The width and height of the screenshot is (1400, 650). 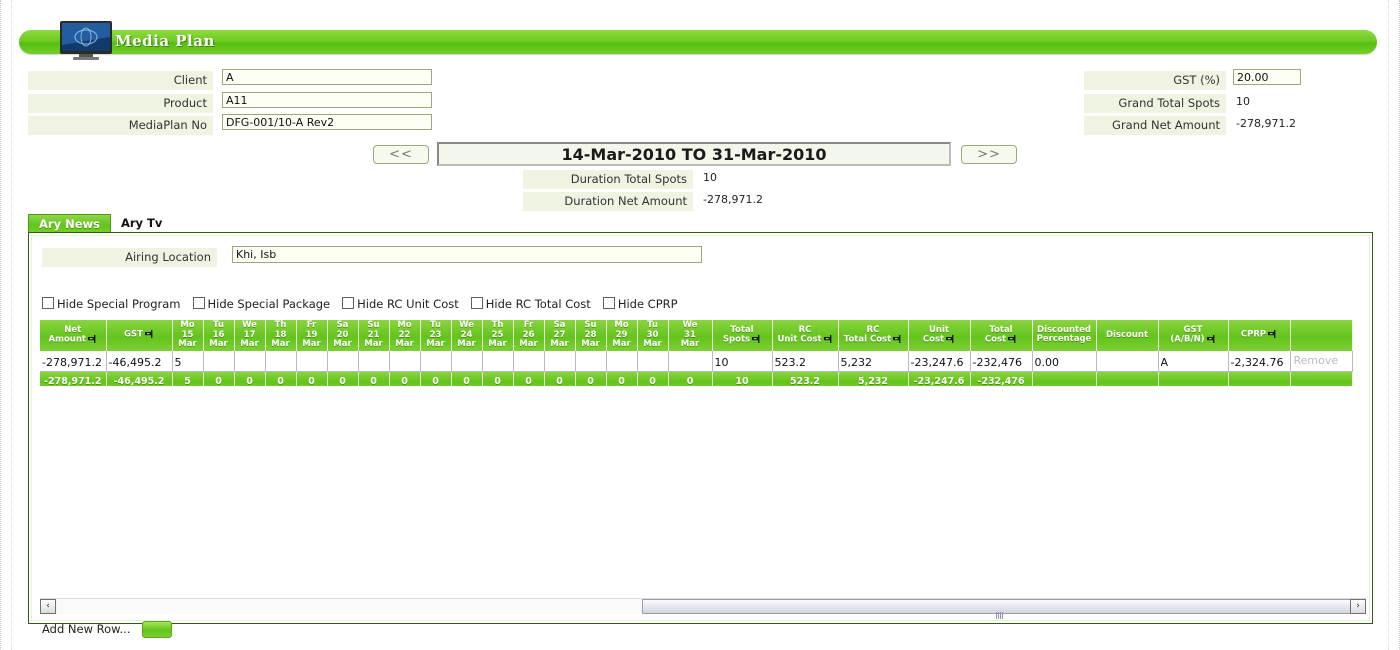 I want to click on d28-input, so click(x=590, y=362).